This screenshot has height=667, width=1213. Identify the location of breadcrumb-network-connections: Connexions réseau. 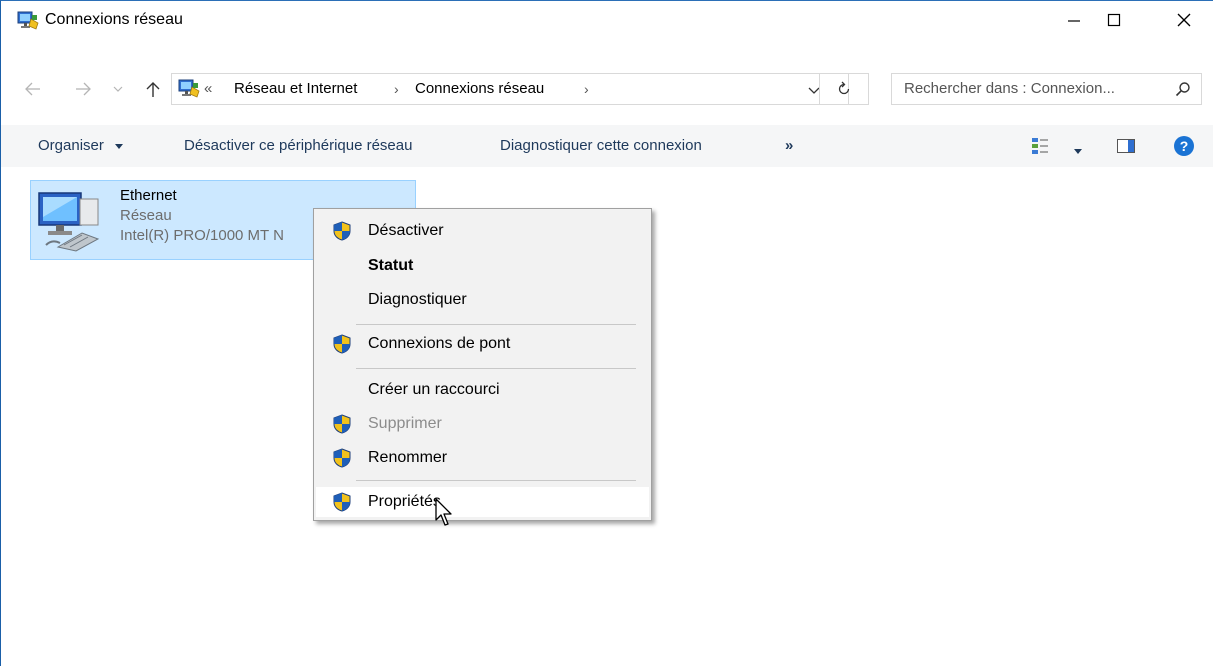
(479, 89).